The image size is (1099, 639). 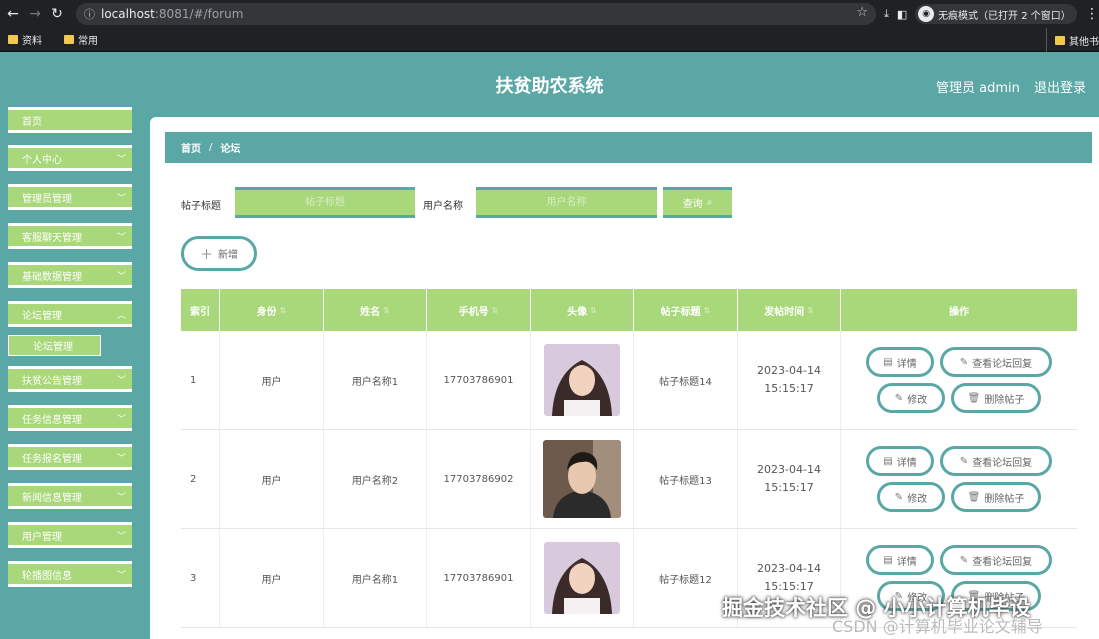 I want to click on sidebar-item-chat-manage: 客服聊天管理 ﹀, so click(x=70, y=236).